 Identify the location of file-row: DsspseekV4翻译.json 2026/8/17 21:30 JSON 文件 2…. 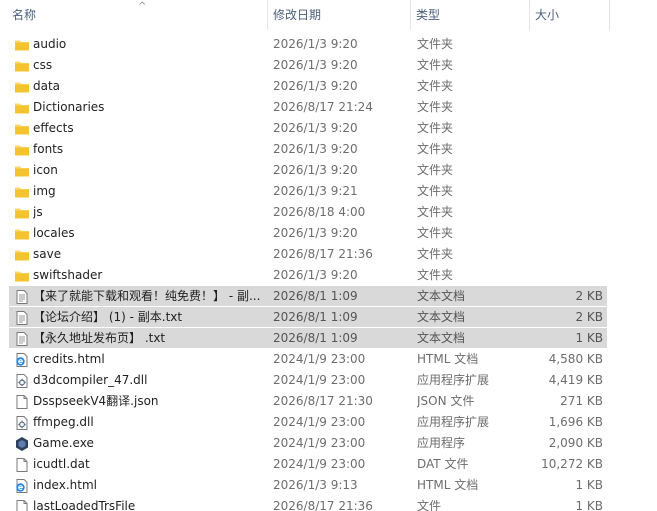
(328, 401).